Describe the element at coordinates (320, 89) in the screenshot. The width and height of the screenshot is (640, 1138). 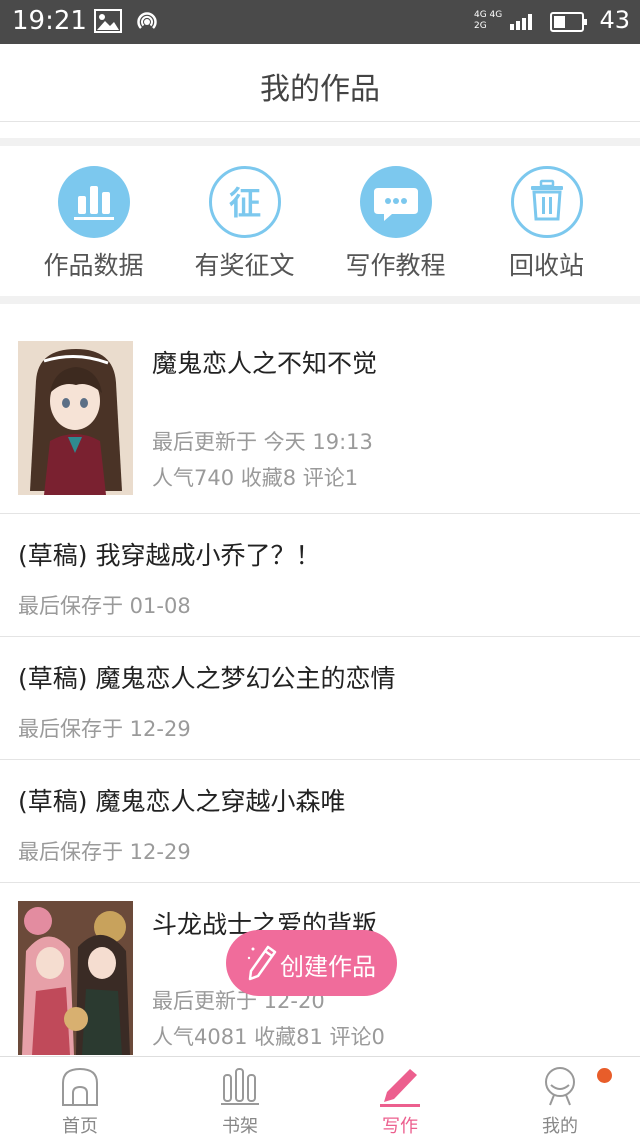
I see `page-title: 我的作品` at that location.